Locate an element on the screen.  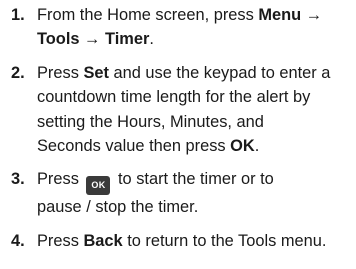
step-line: Press Back to return to the Tools menu. is located at coordinates (196, 241).